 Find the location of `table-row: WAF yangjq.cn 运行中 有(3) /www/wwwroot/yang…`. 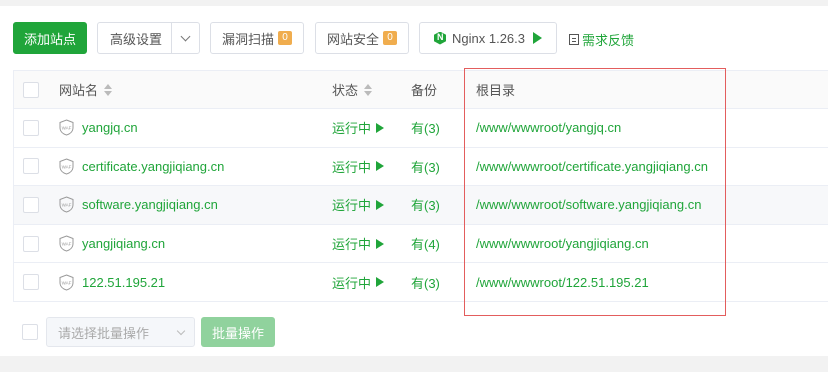

table-row: WAF yangjq.cn 运行中 有(3) /www/wwwroot/yang… is located at coordinates (421, 128).